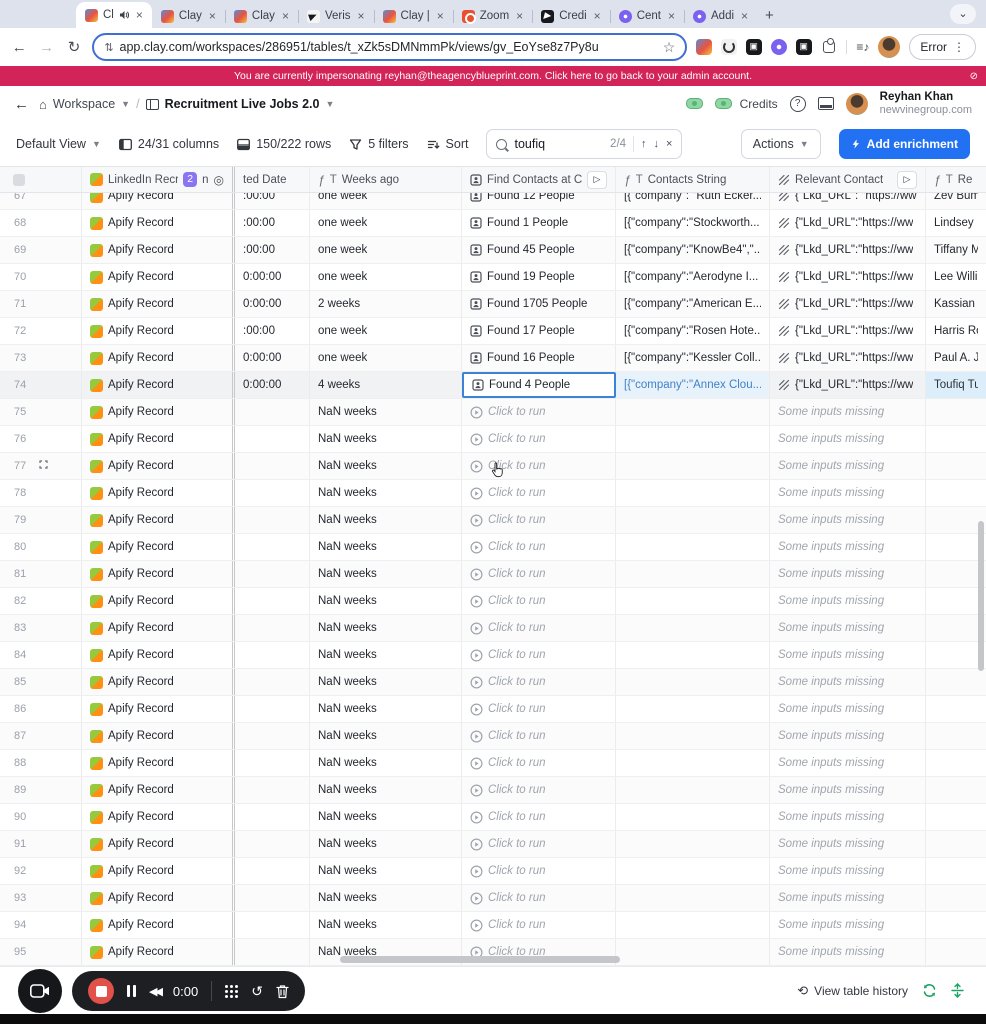 This screenshot has width=986, height=1024. I want to click on row-number-cell: 74, so click(41, 385).